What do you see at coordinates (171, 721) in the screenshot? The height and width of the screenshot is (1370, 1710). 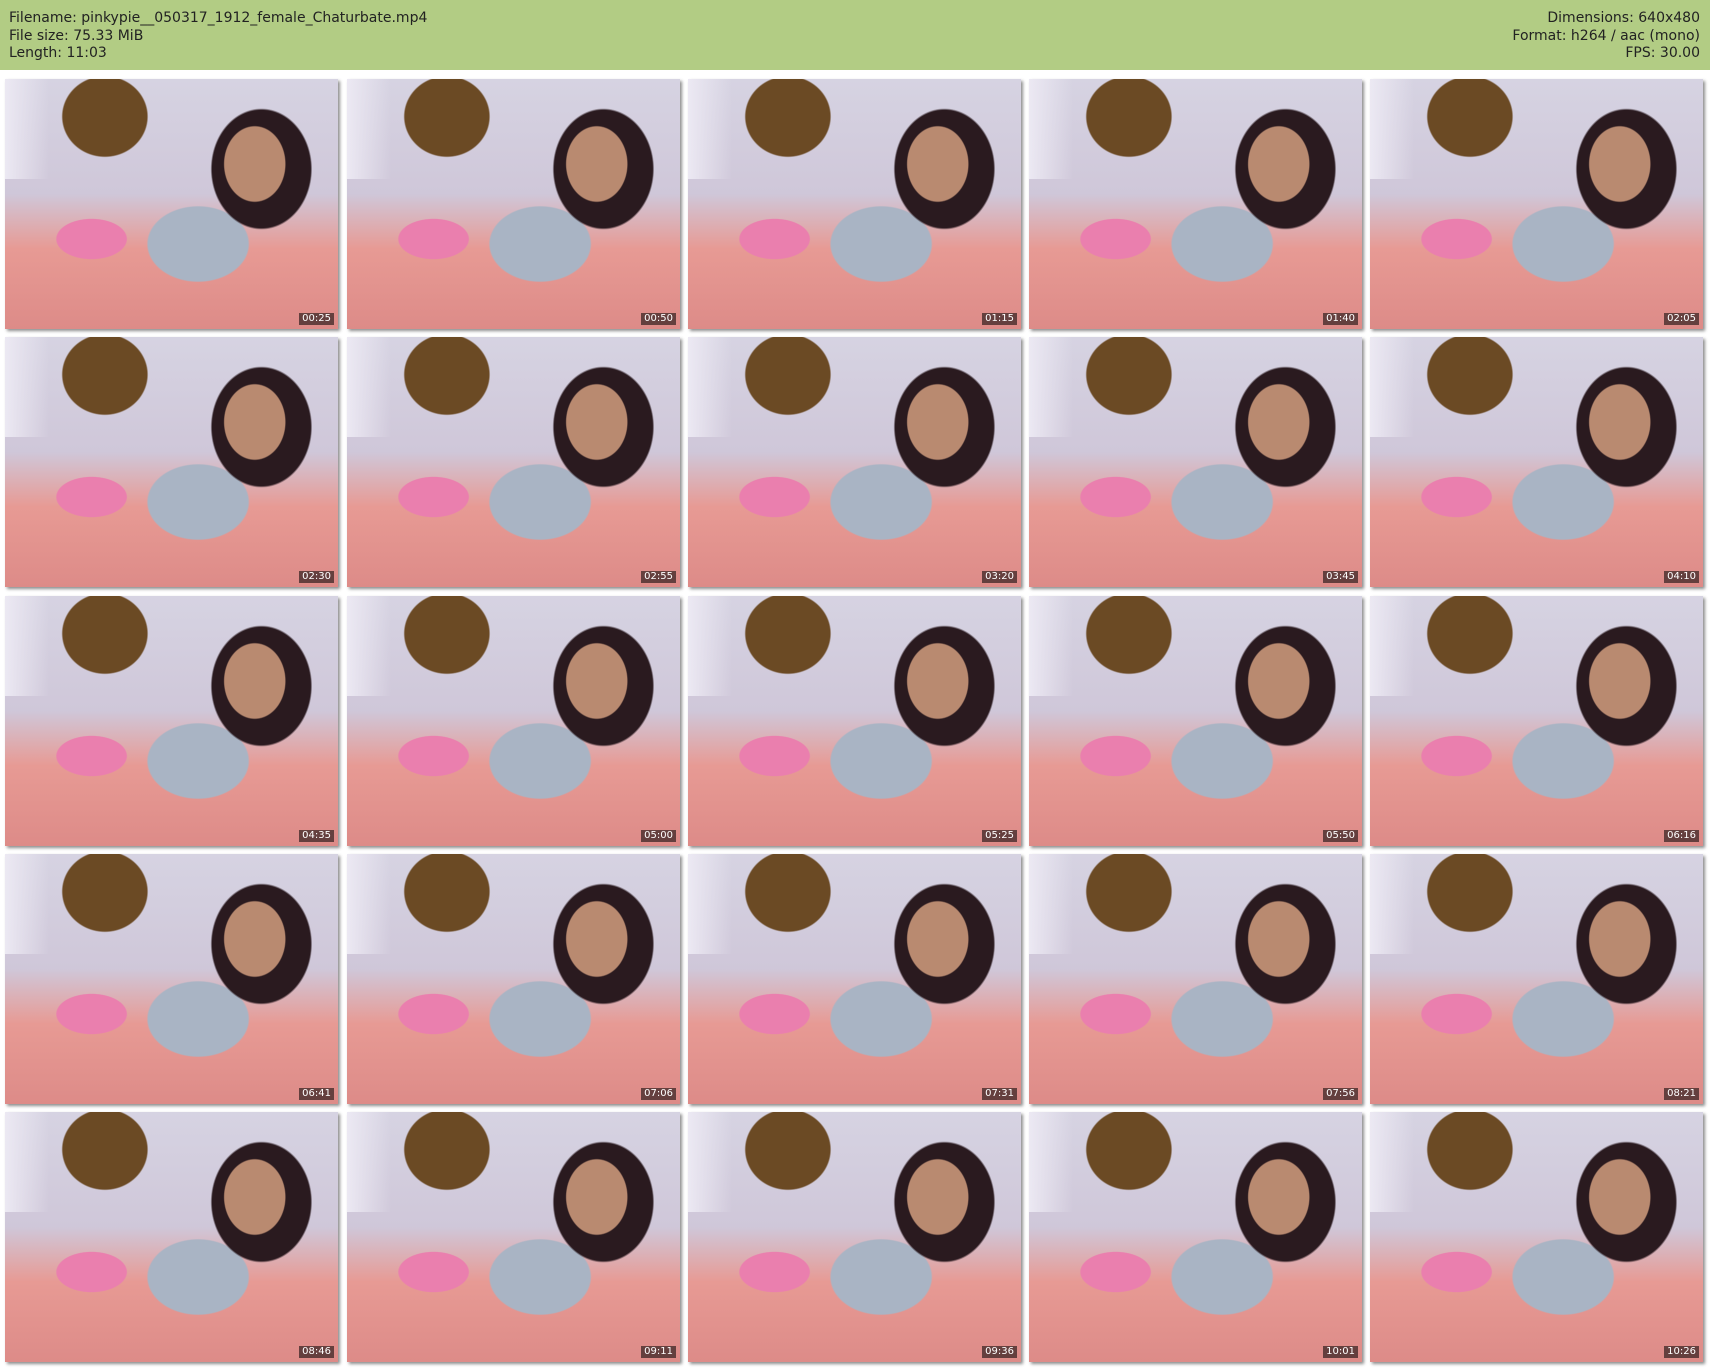 I see `thumbnail: 04:35` at bounding box center [171, 721].